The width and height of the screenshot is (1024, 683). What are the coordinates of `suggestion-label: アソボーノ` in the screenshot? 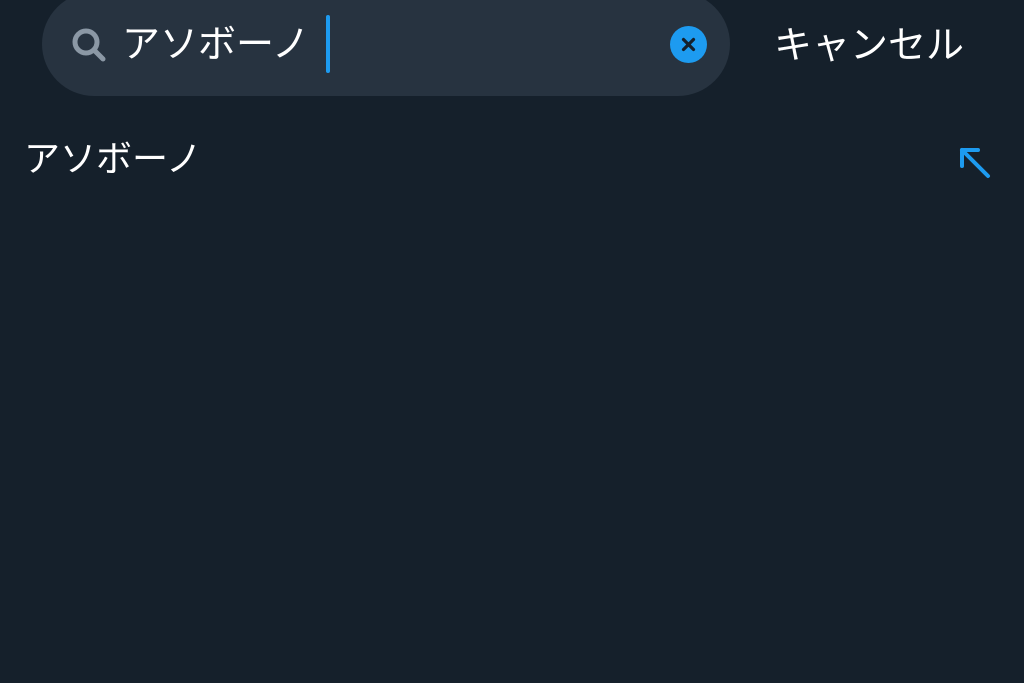 It's located at (113, 159).